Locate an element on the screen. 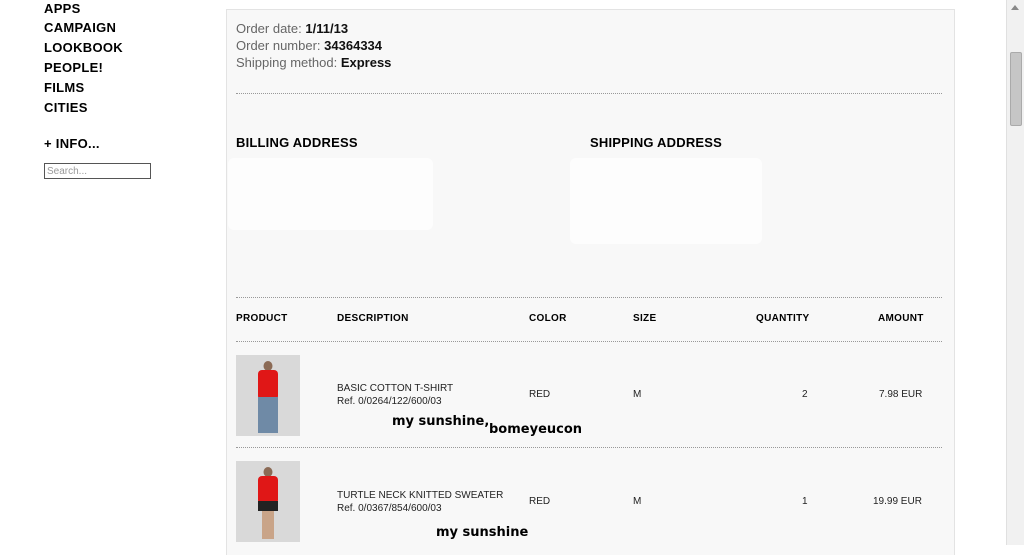  product-ref: Ref. 0/0264/122/600/03 is located at coordinates (389, 401).